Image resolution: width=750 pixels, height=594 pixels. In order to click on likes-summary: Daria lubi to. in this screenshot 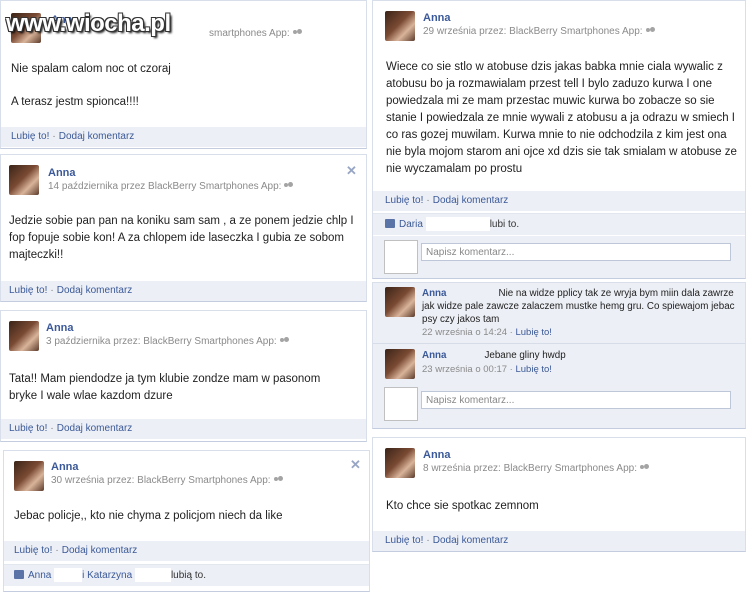, I will do `click(559, 224)`.